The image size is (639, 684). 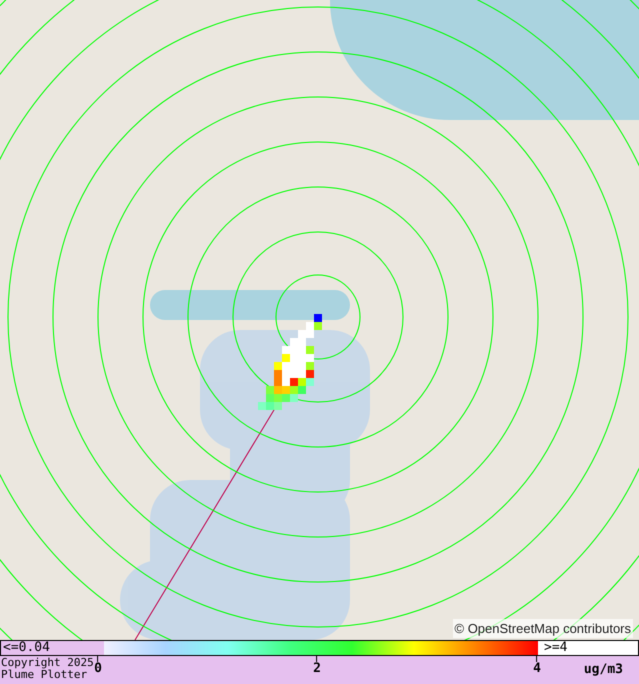 What do you see at coordinates (537, 669) in the screenshot?
I see `tick-label: 4` at bounding box center [537, 669].